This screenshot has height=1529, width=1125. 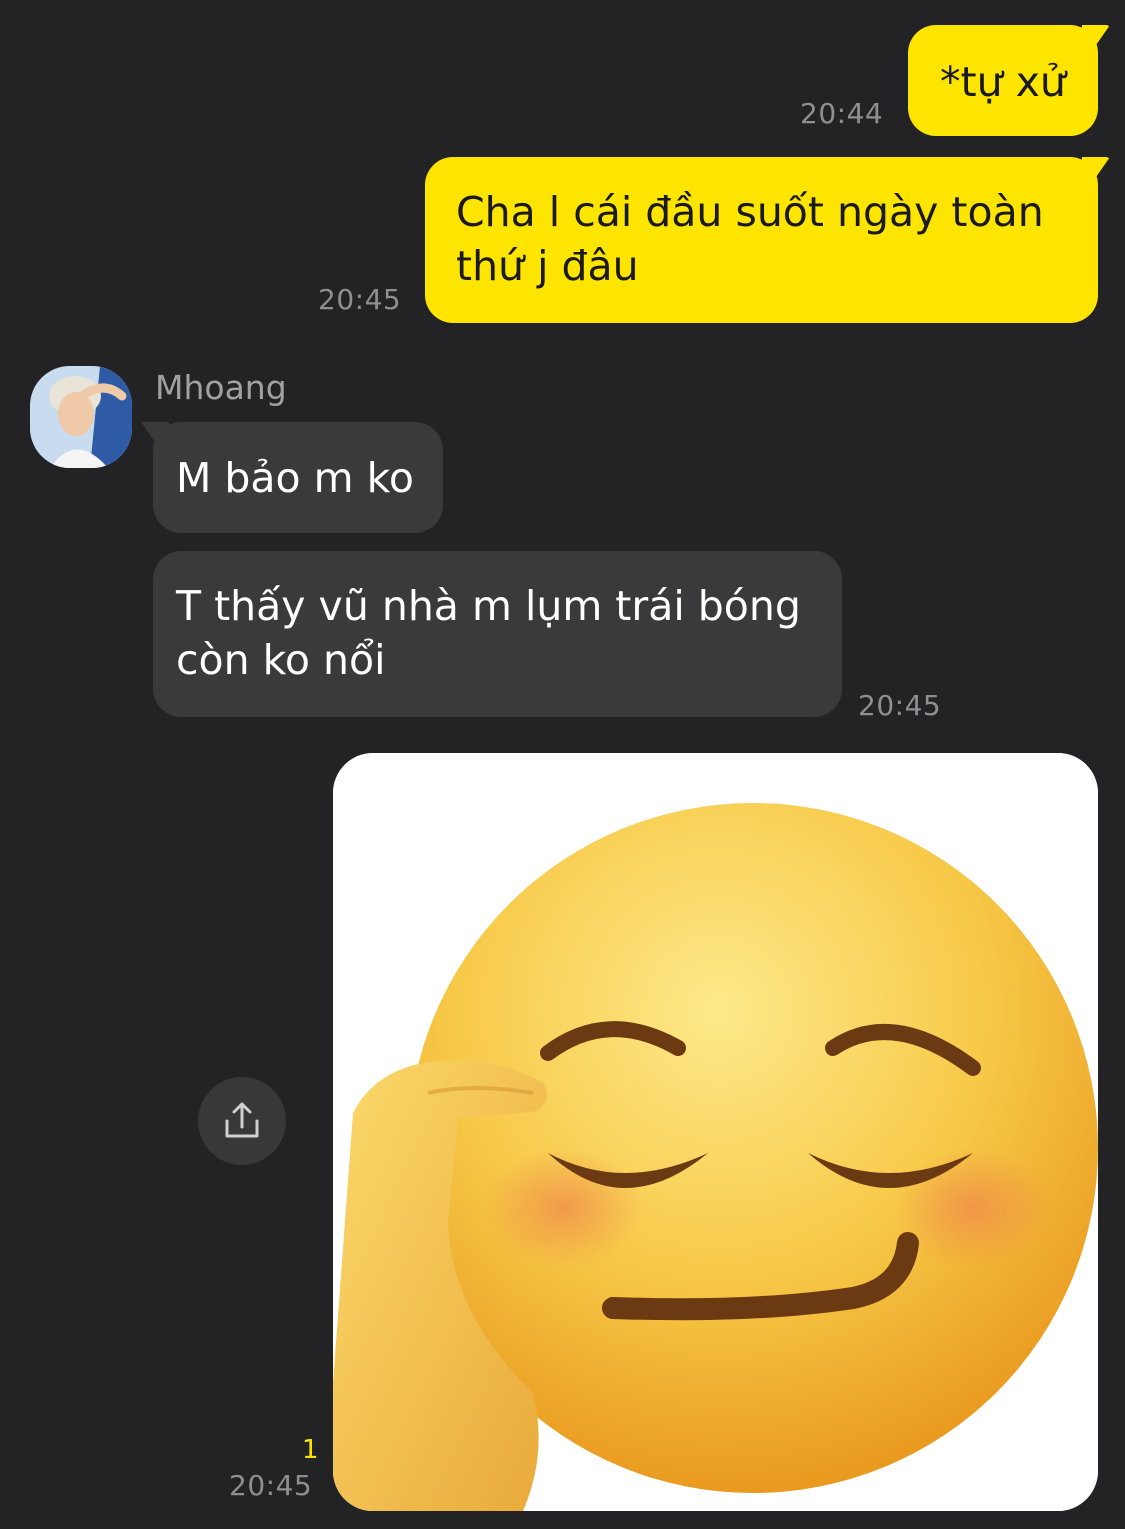 What do you see at coordinates (488, 633) in the screenshot?
I see `message-text: T thấy vũ nhà m lụm trái bóng còn ko nổi` at bounding box center [488, 633].